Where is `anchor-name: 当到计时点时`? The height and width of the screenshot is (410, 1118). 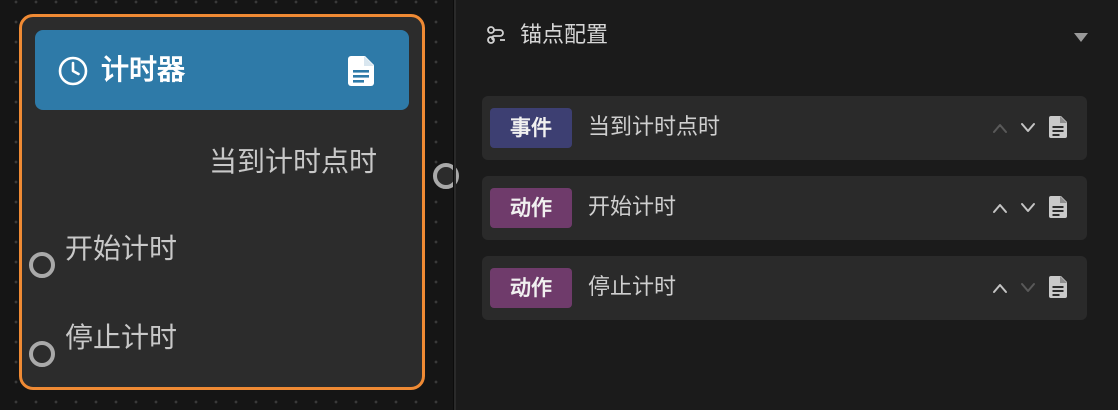
anchor-name: 当到计时点时 is located at coordinates (654, 127).